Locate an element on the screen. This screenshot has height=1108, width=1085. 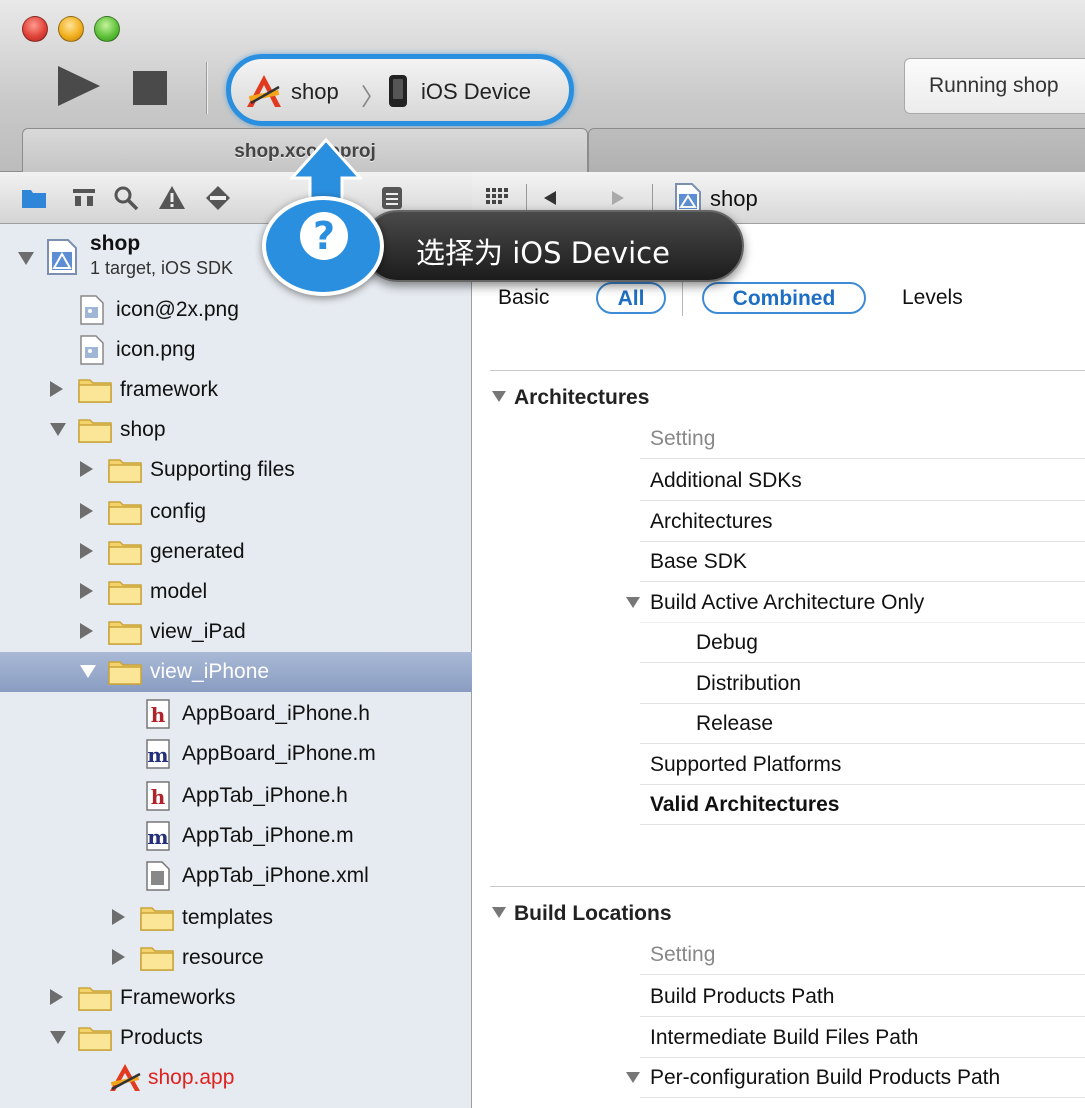
tree-item: h AppBoard_iPhone.h is located at coordinates (236, 714).